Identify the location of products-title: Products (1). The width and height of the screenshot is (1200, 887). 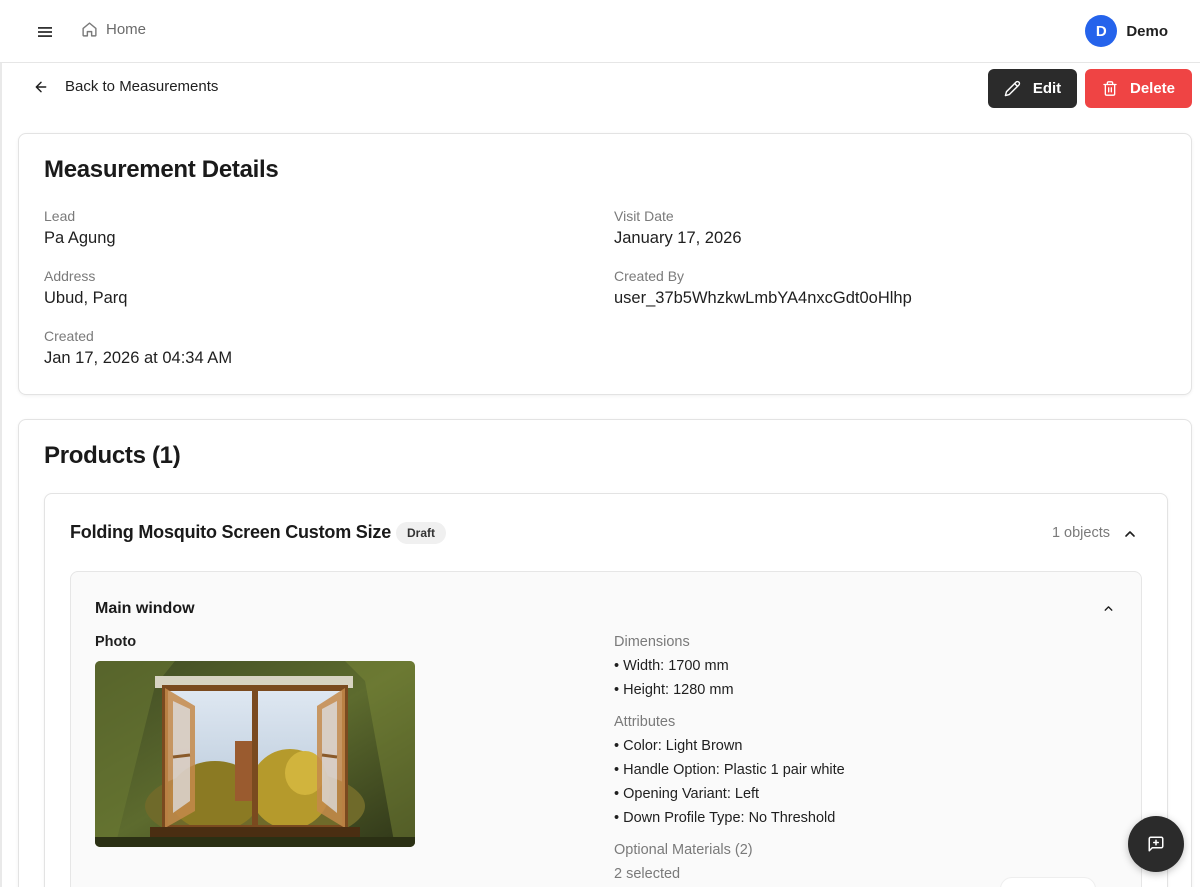
(112, 455).